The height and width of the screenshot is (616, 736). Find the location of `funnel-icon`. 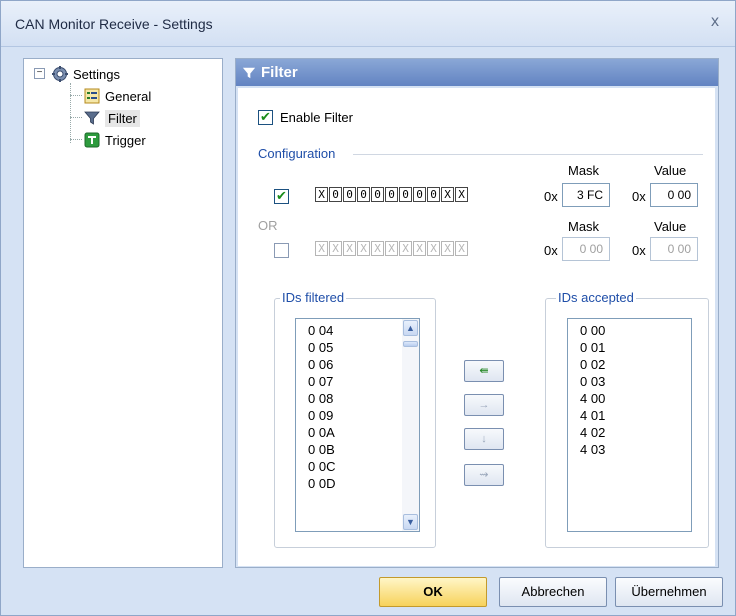

funnel-icon is located at coordinates (92, 118).